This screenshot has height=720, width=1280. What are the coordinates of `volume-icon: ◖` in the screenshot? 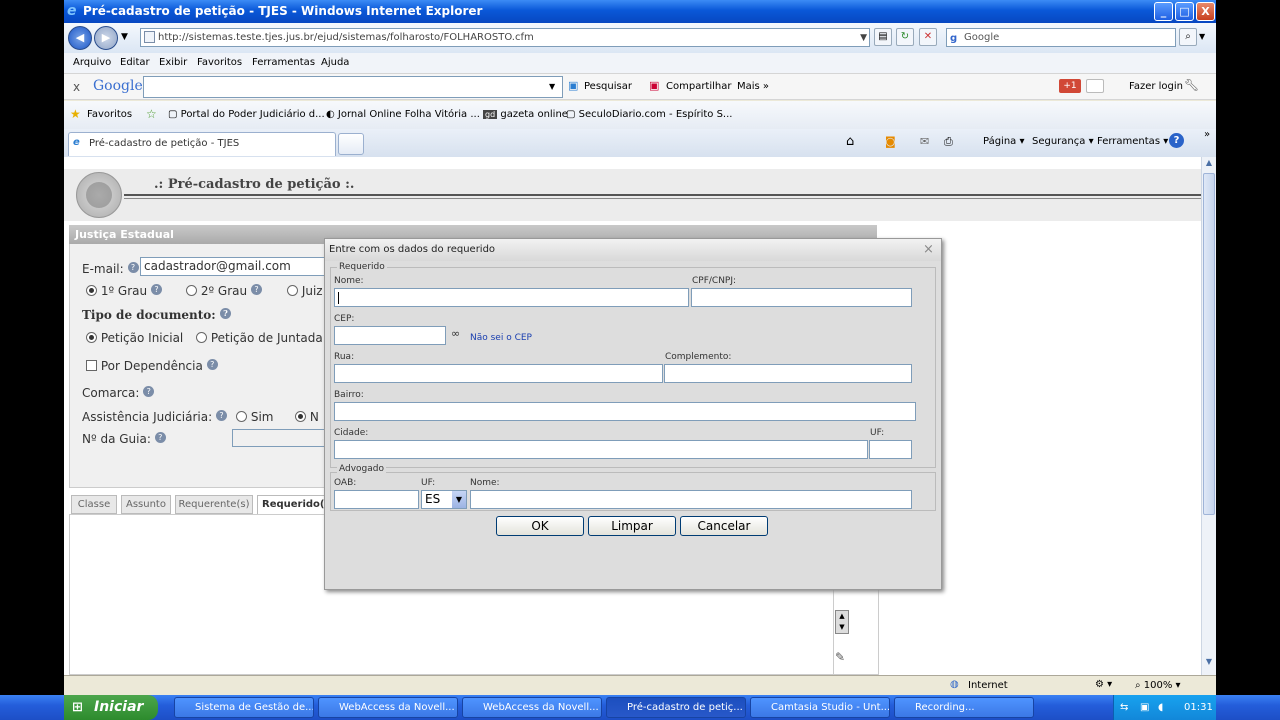 It's located at (1160, 707).